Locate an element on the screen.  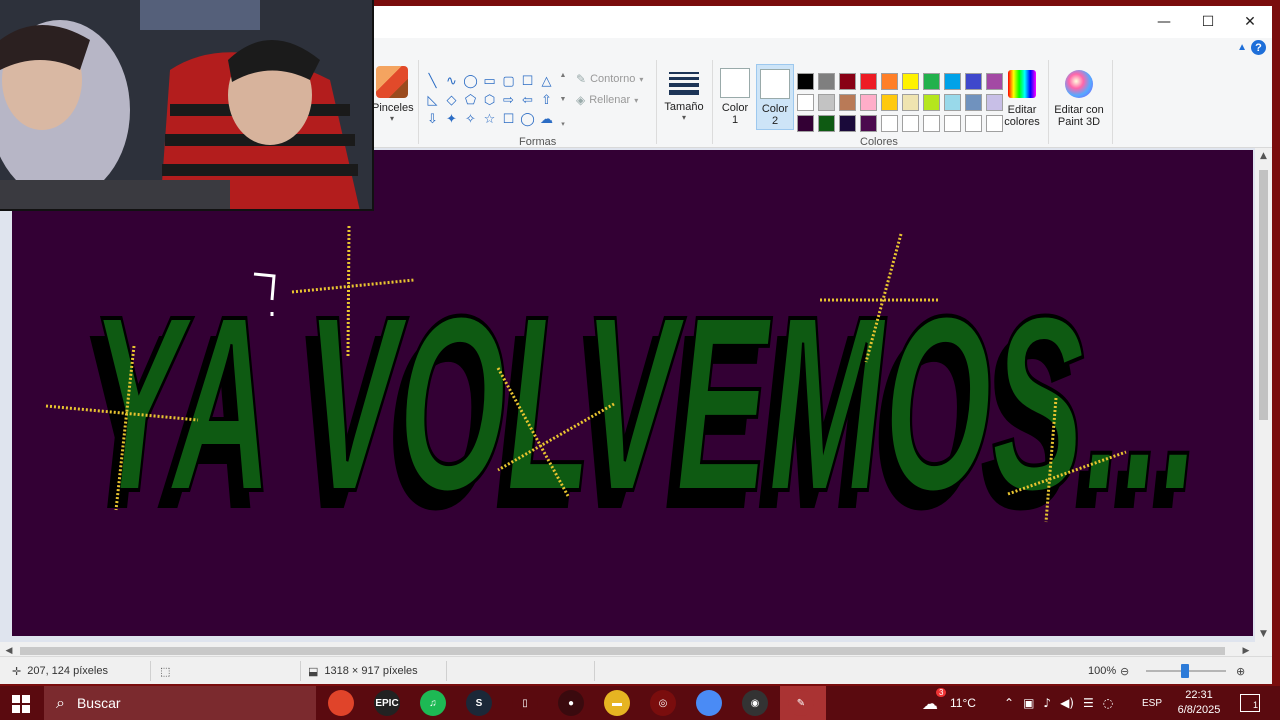
taskbar-app-spotify-icon: ♫ is located at coordinates (433, 703).